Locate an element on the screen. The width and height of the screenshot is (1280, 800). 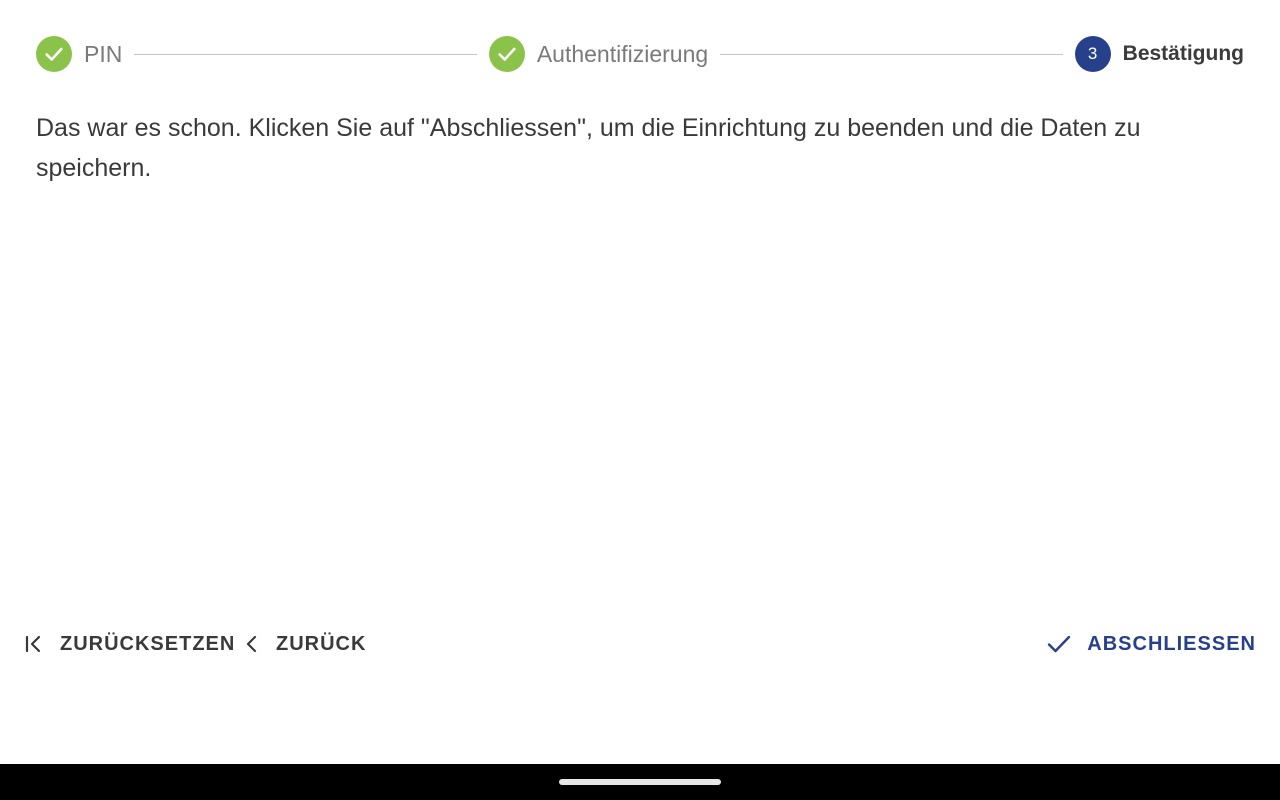
reset-button: ZURÜCKSETZEN is located at coordinates (129, 644).